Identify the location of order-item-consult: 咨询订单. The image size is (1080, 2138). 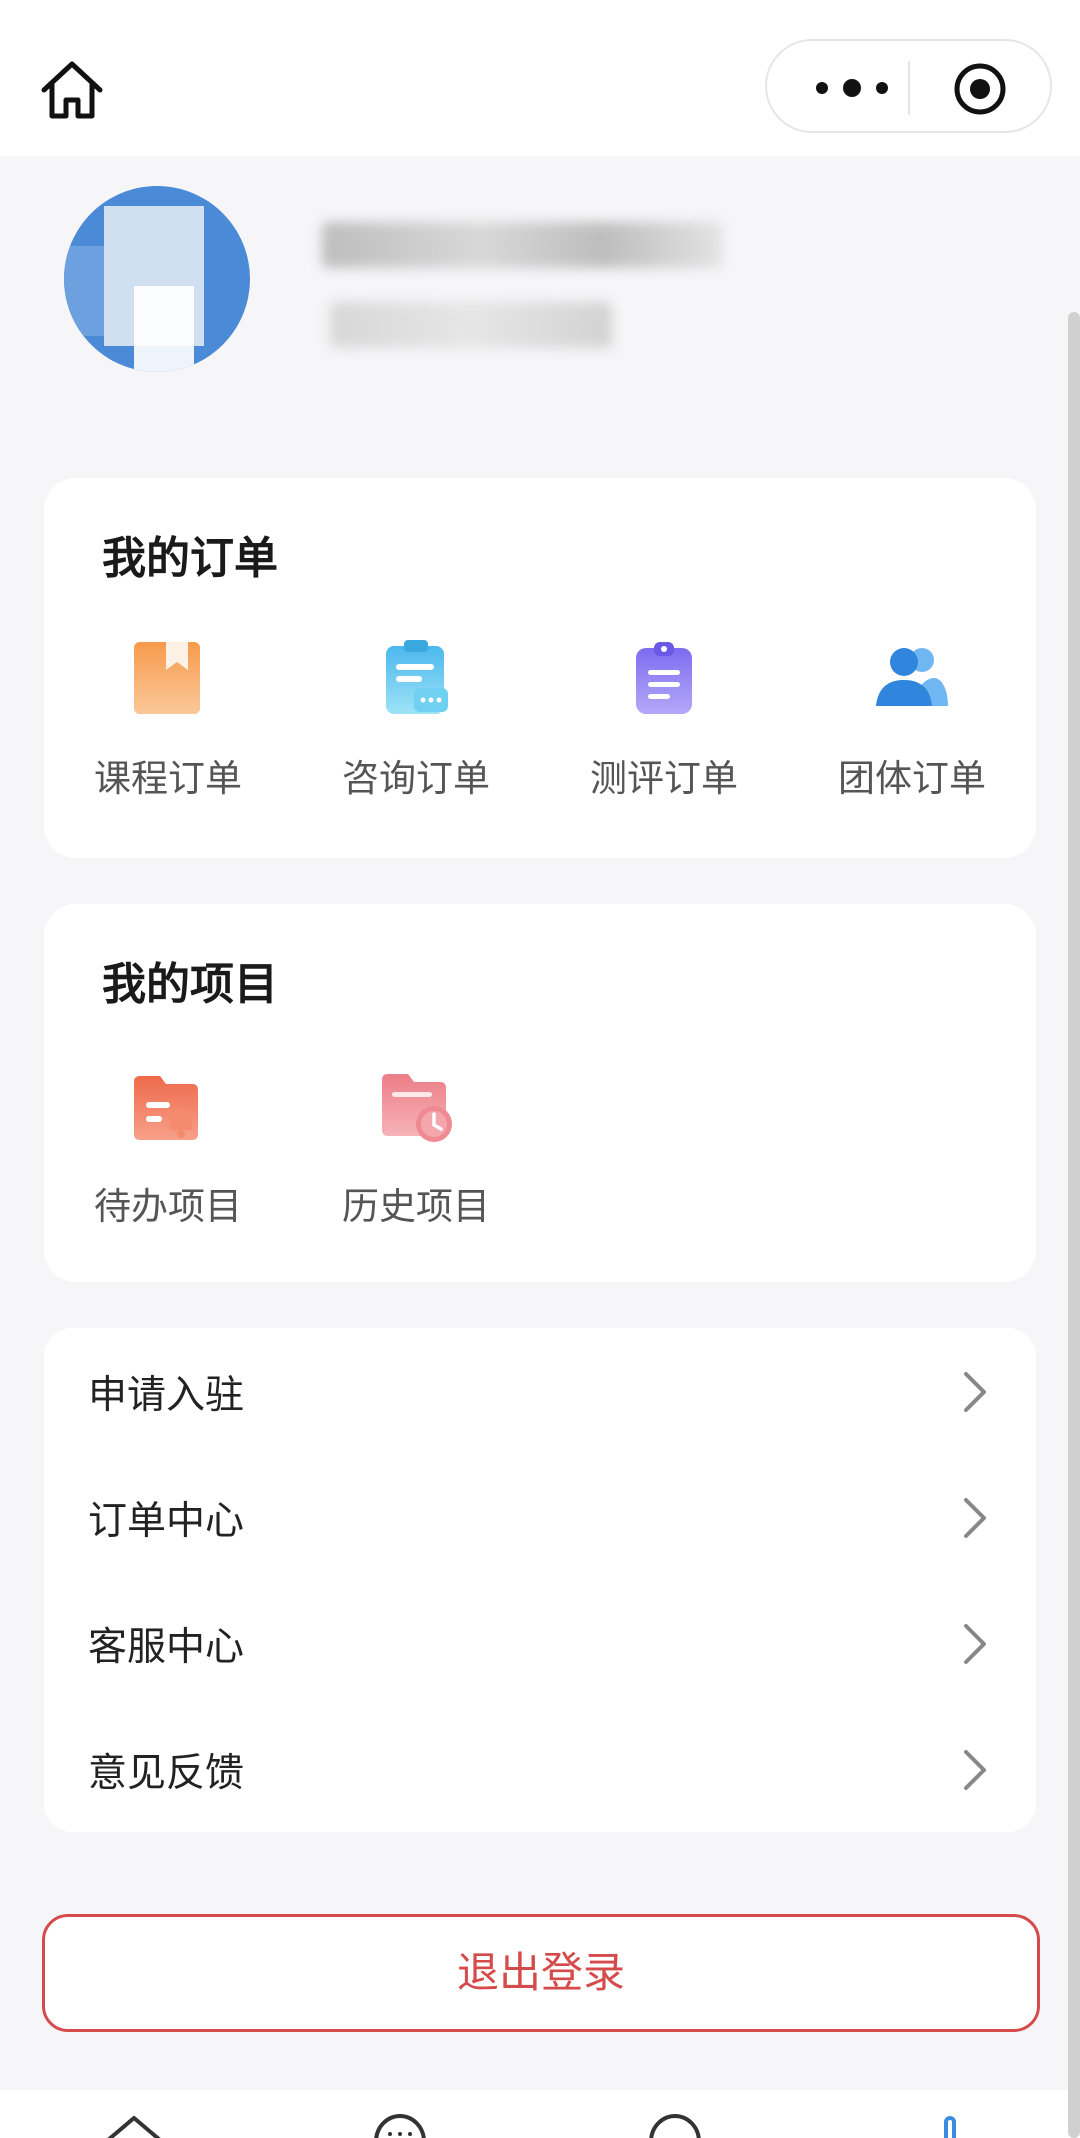
(416, 721).